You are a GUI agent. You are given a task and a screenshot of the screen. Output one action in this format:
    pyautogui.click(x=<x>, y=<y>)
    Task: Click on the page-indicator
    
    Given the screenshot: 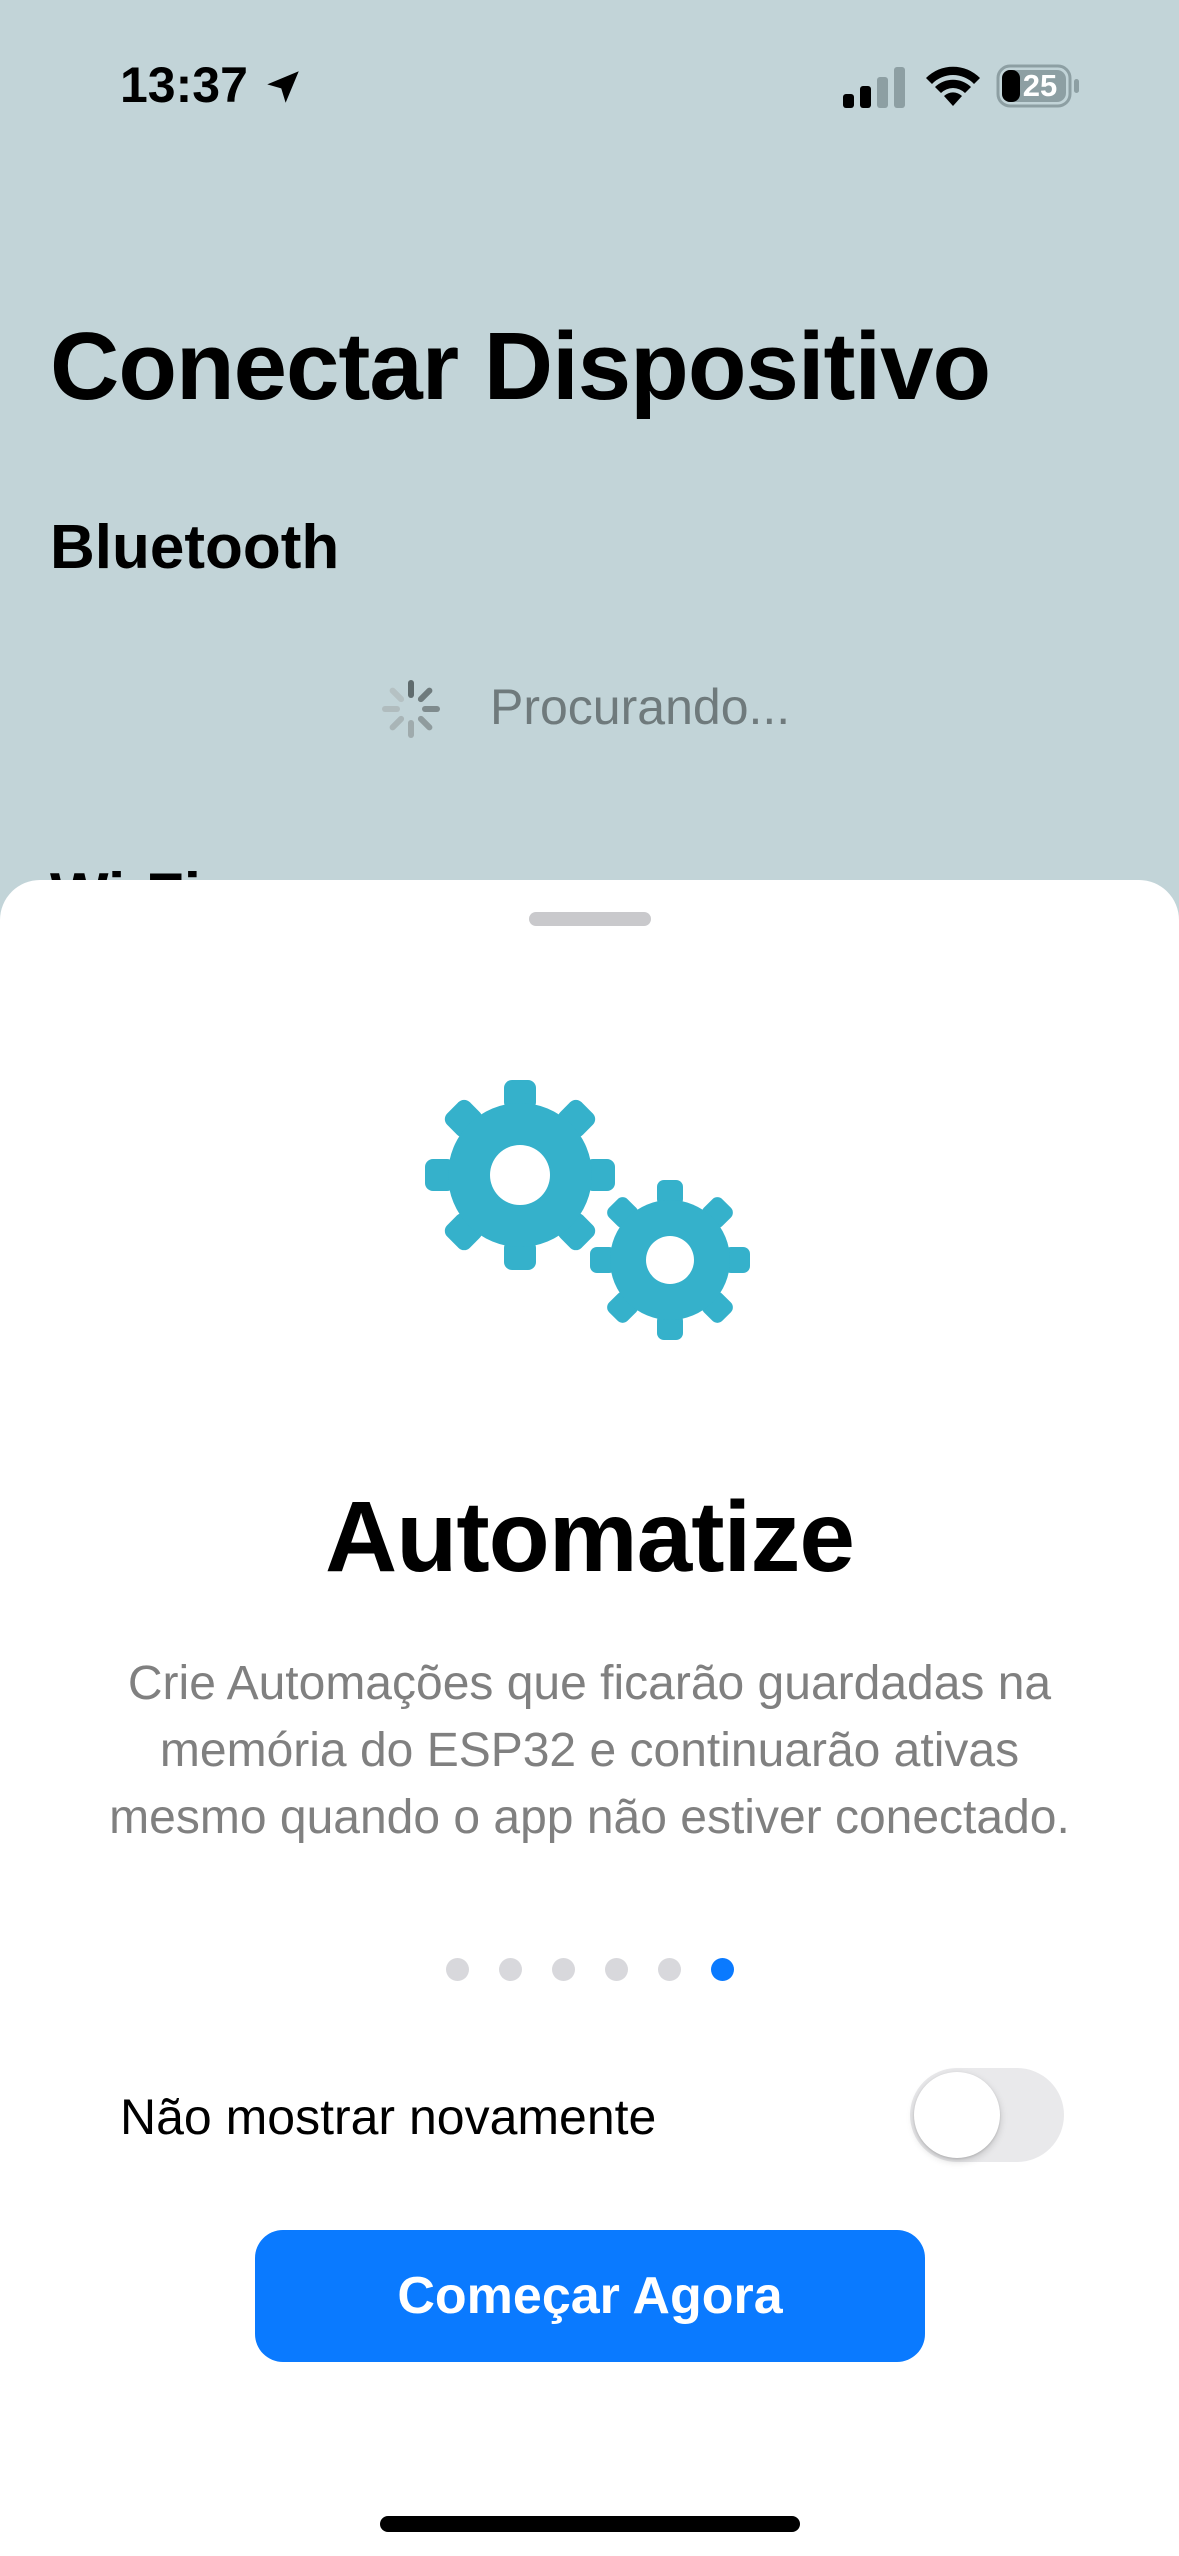 What is the action you would take?
    pyautogui.click(x=589, y=1969)
    